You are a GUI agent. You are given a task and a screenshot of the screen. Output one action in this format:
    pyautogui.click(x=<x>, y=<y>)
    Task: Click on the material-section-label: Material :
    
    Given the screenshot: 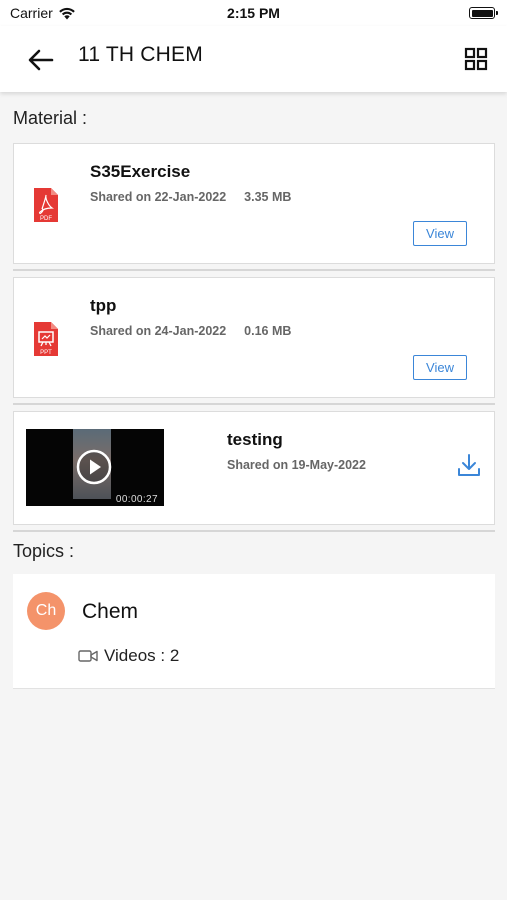 What is the action you would take?
    pyautogui.click(x=50, y=118)
    